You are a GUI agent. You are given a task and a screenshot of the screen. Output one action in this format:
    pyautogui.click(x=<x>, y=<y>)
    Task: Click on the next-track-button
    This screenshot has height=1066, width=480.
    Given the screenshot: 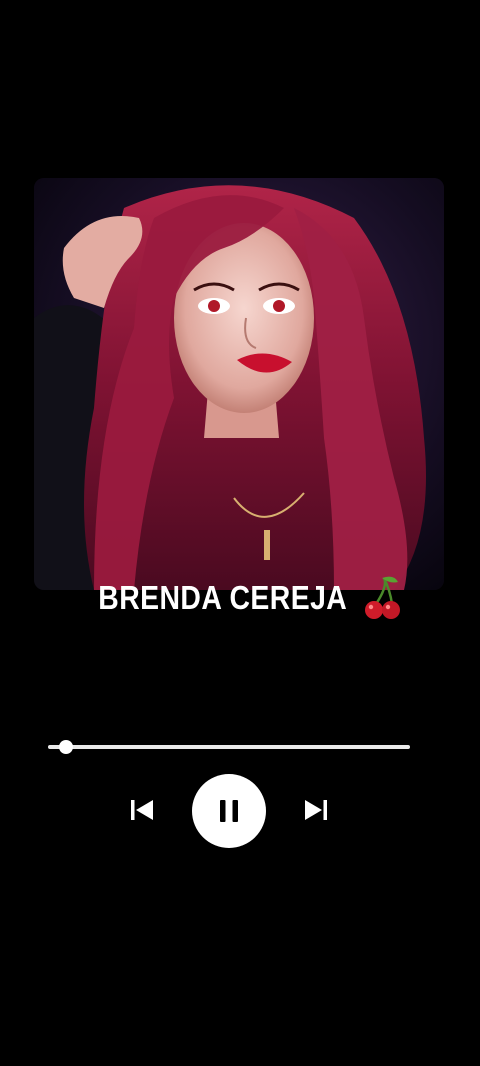 What is the action you would take?
    pyautogui.click(x=316, y=810)
    